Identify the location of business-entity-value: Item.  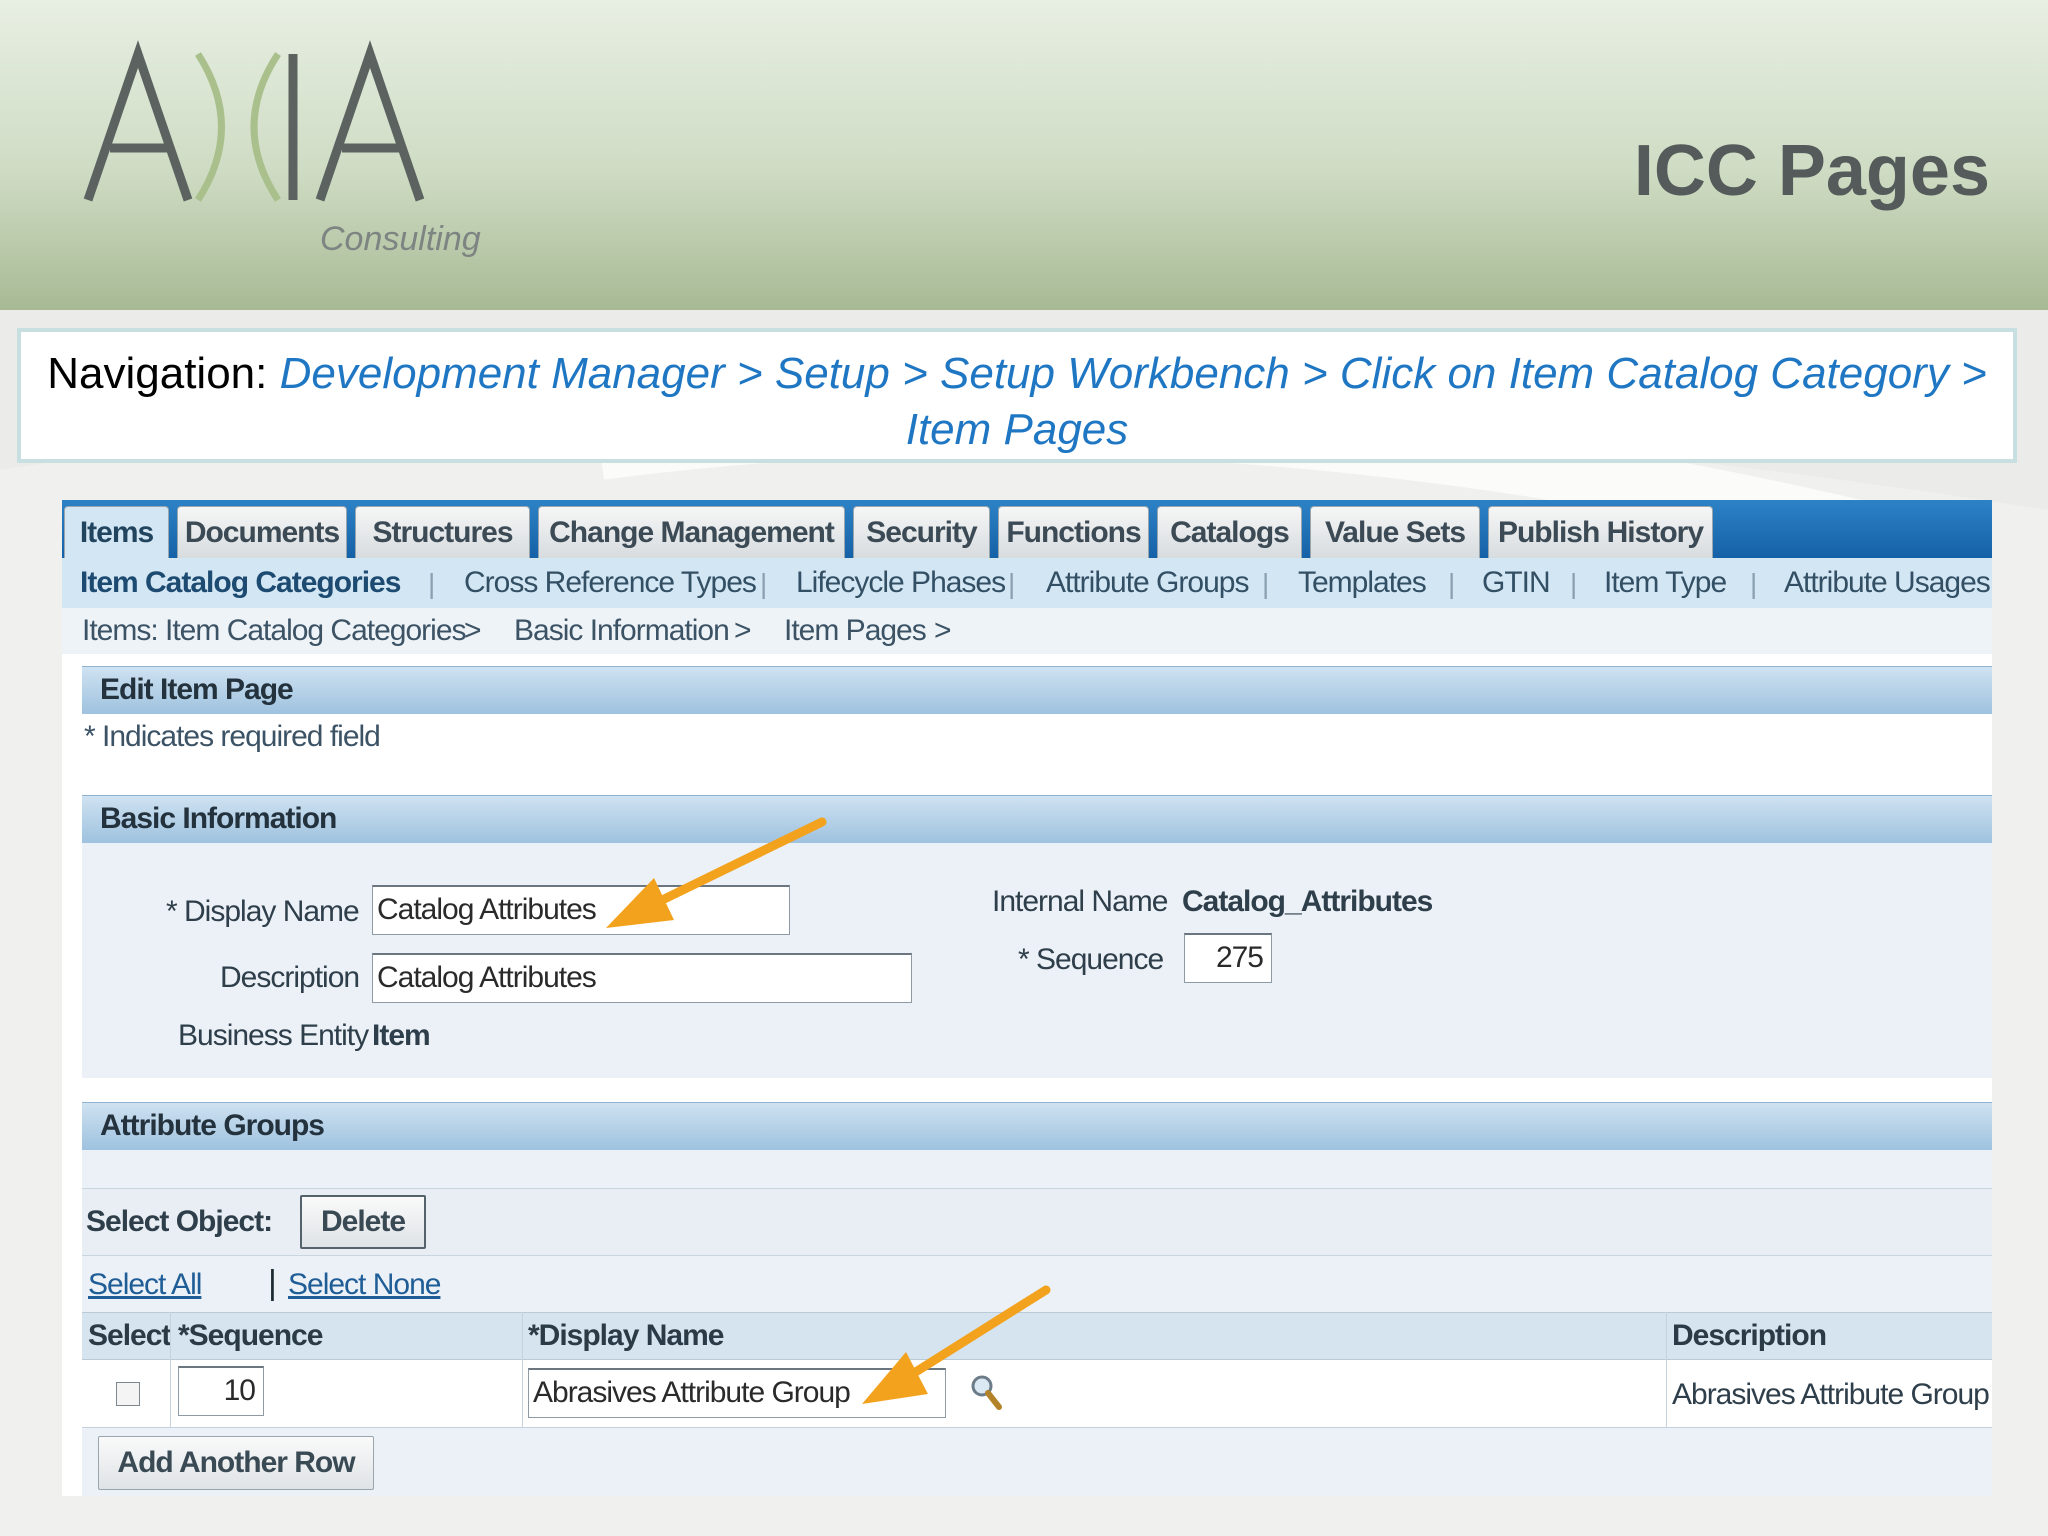
(401, 1035).